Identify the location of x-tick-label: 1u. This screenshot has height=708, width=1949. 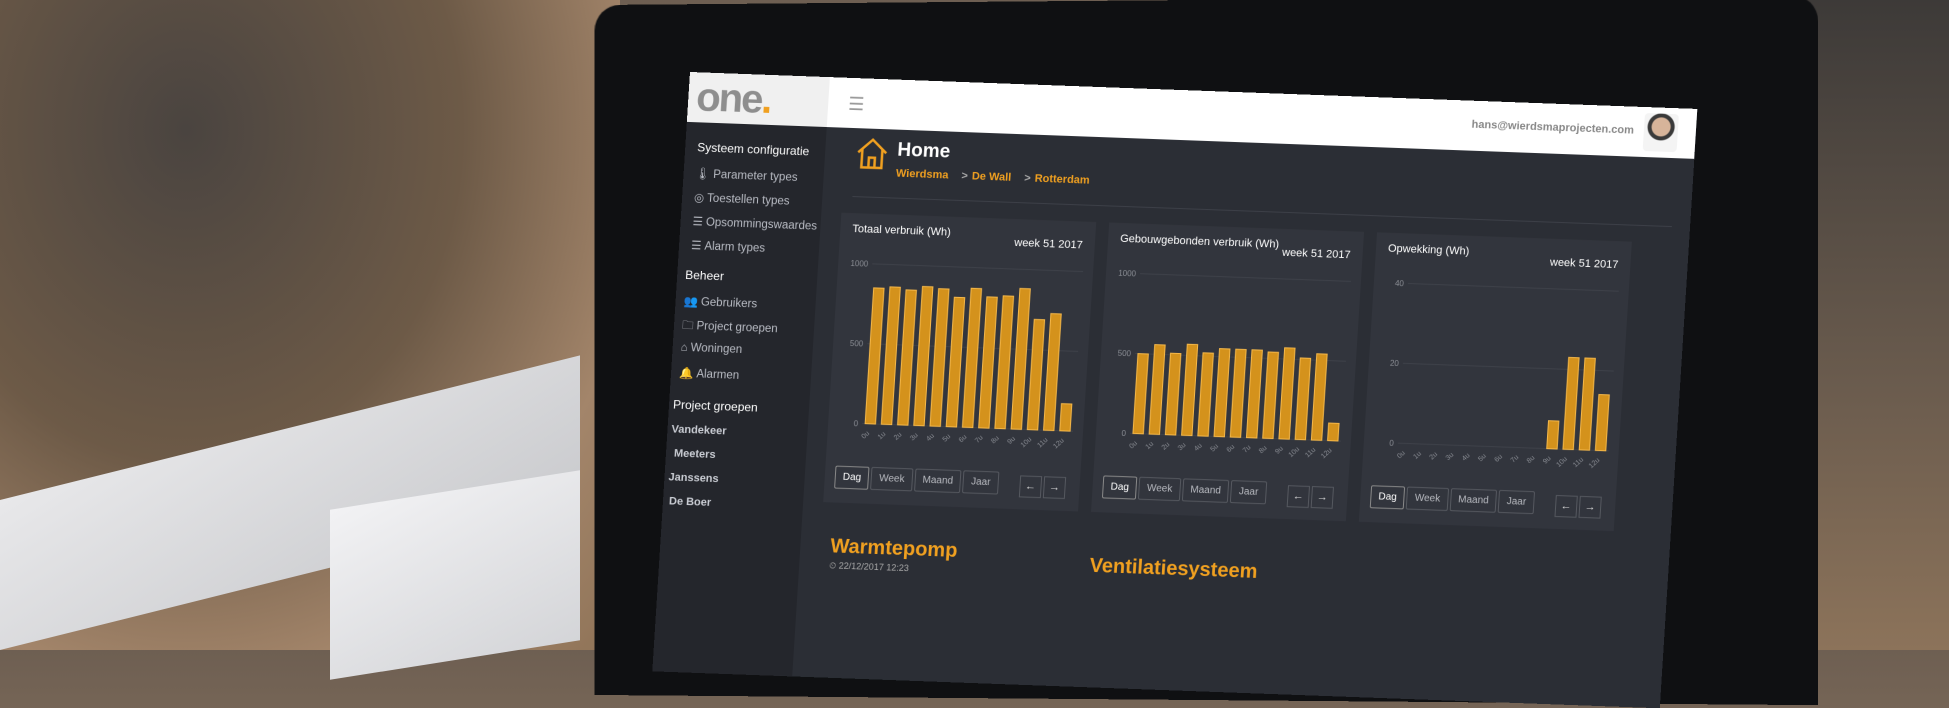
(882, 436).